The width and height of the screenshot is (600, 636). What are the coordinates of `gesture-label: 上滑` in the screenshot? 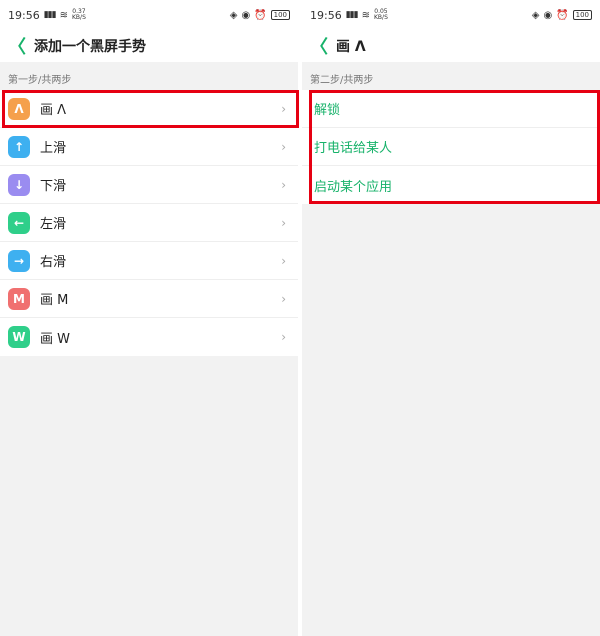 It's located at (53, 148).